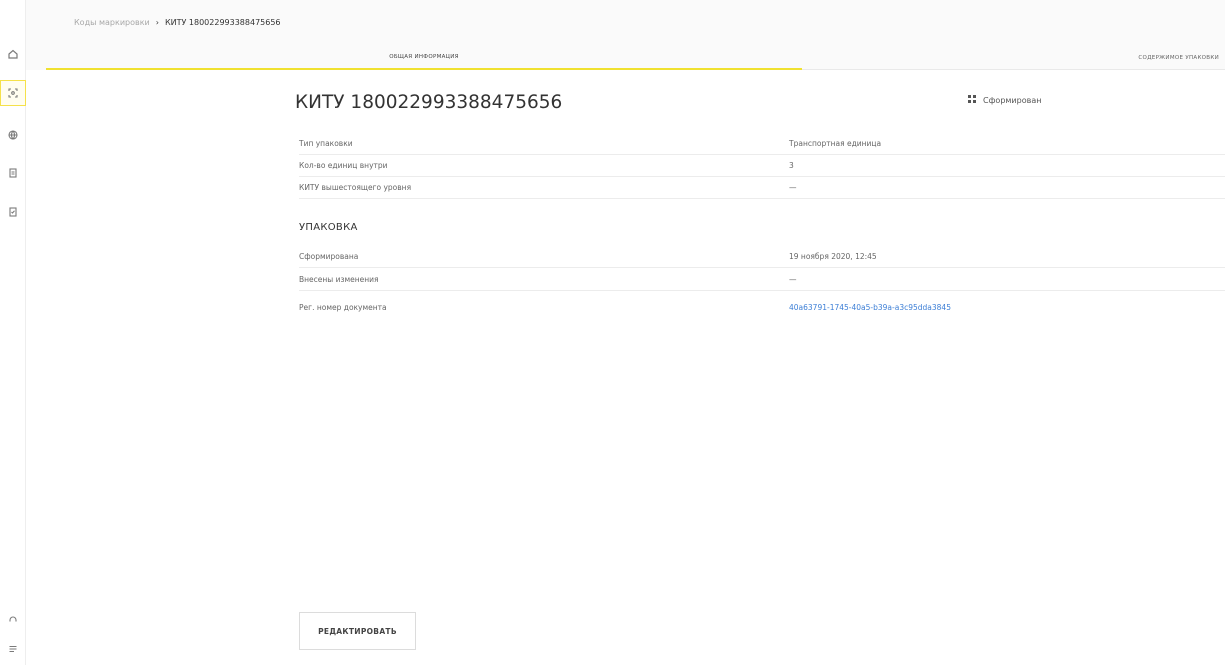 This screenshot has width=1225, height=665. I want to click on home-icon, so click(13, 54).